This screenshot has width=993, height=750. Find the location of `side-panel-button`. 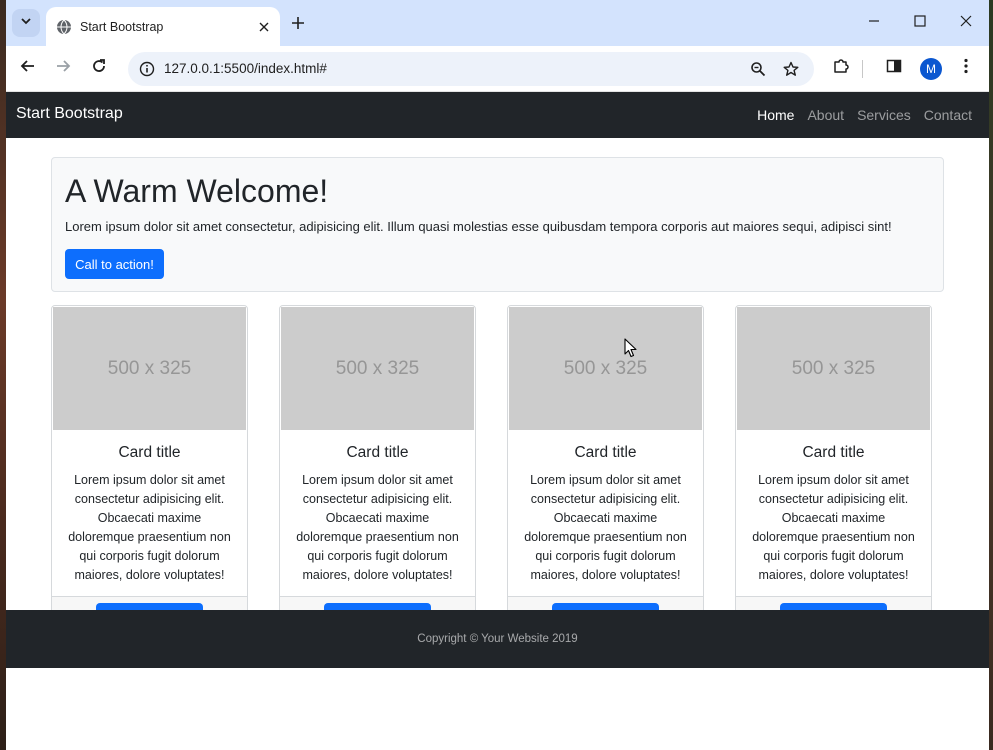

side-panel-button is located at coordinates (894, 68).